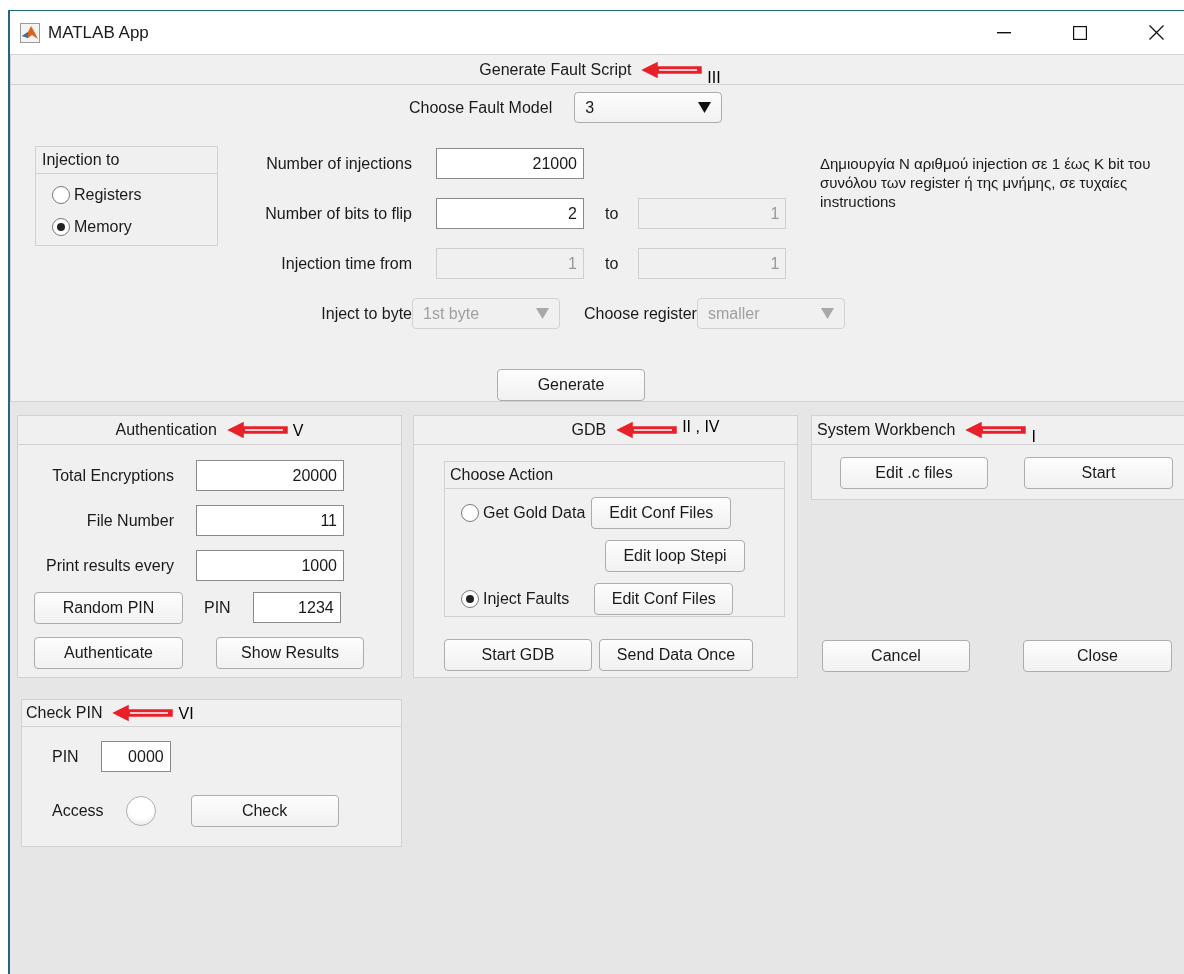 This screenshot has width=1184, height=974. I want to click on minimize-icon, so click(1004, 32).